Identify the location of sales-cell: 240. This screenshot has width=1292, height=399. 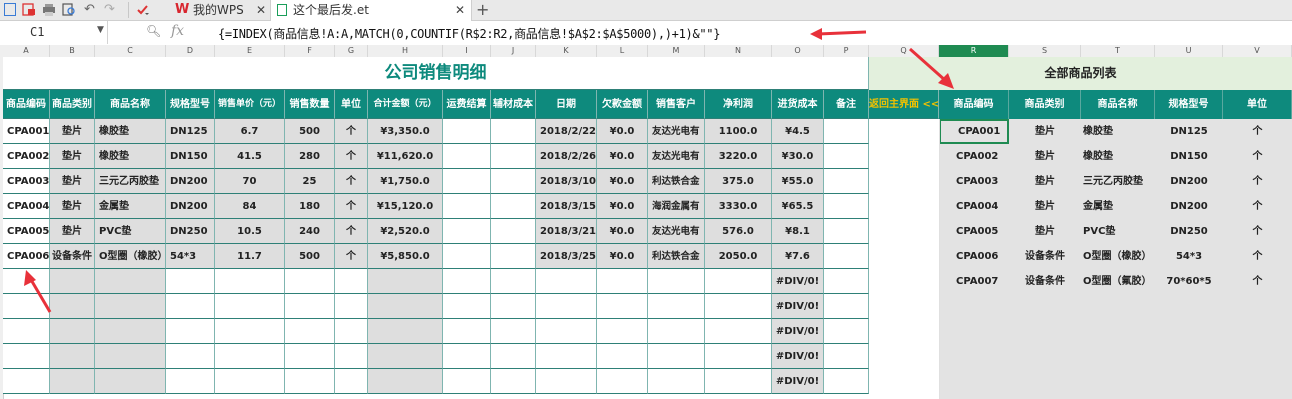
(310, 231).